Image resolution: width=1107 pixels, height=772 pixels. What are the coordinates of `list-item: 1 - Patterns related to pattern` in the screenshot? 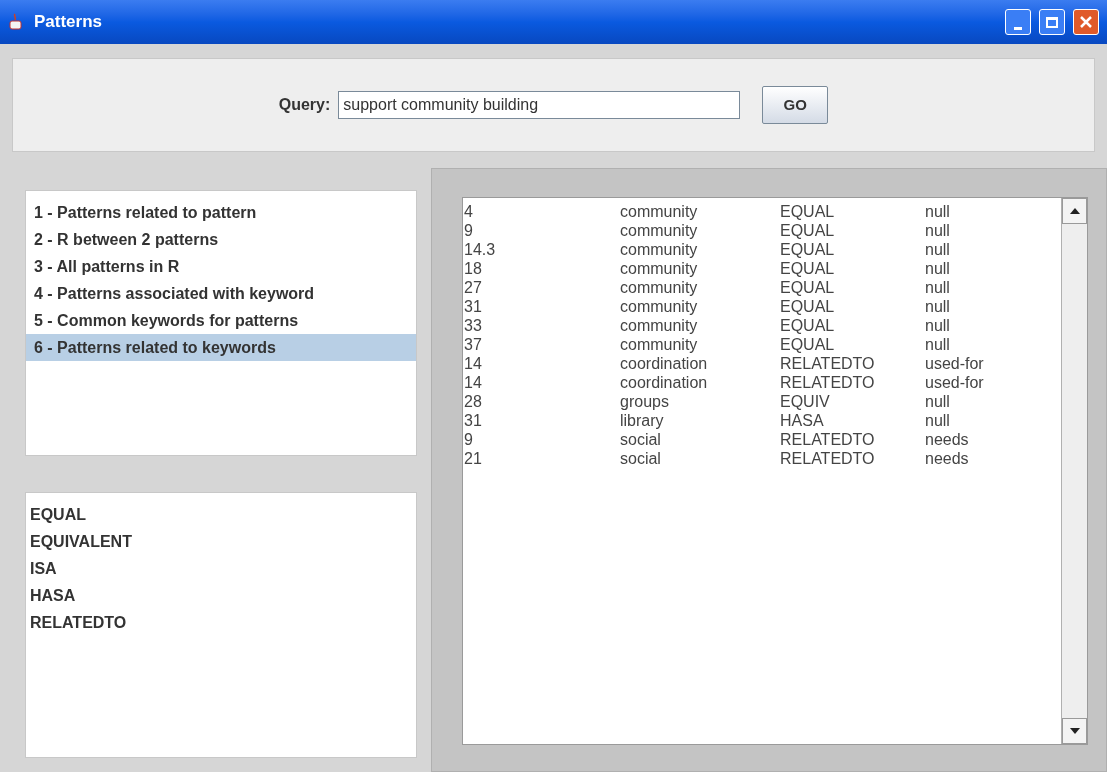 It's located at (221, 212).